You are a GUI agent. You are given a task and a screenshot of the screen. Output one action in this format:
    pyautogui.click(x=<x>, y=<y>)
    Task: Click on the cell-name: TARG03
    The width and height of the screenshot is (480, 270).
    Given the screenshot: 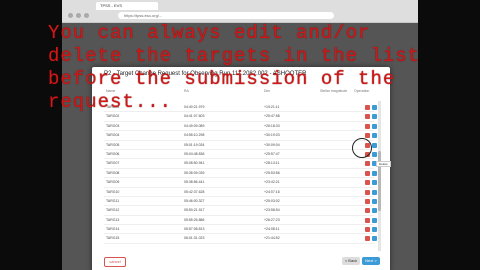 What is the action you would take?
    pyautogui.click(x=113, y=125)
    